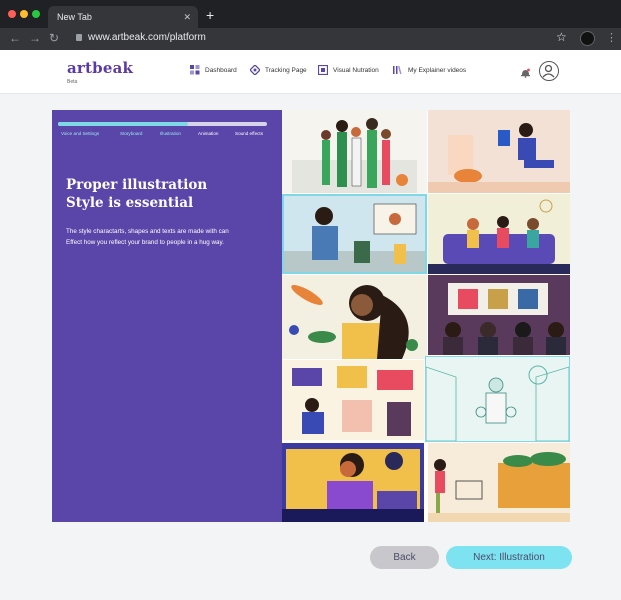 The height and width of the screenshot is (600, 621). Describe the element at coordinates (255, 70) in the screenshot. I see `tracking-icon` at that location.